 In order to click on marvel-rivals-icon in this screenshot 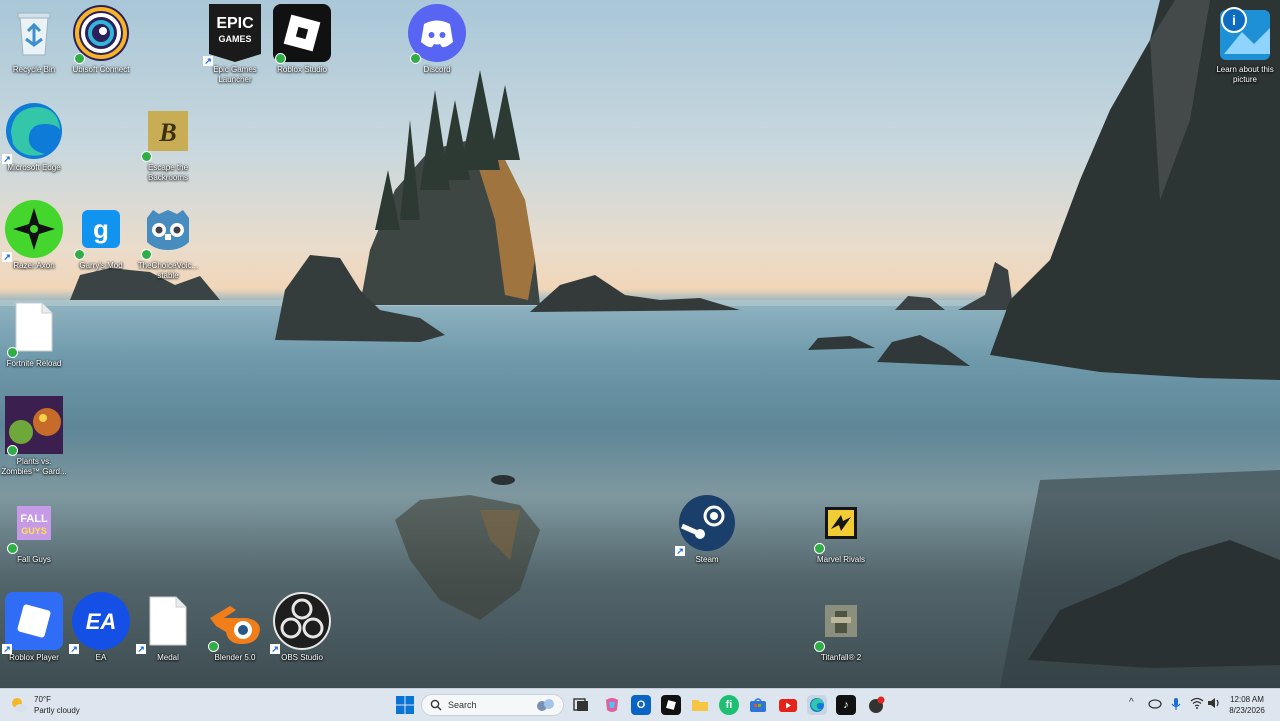, I will do `click(841, 524)`.